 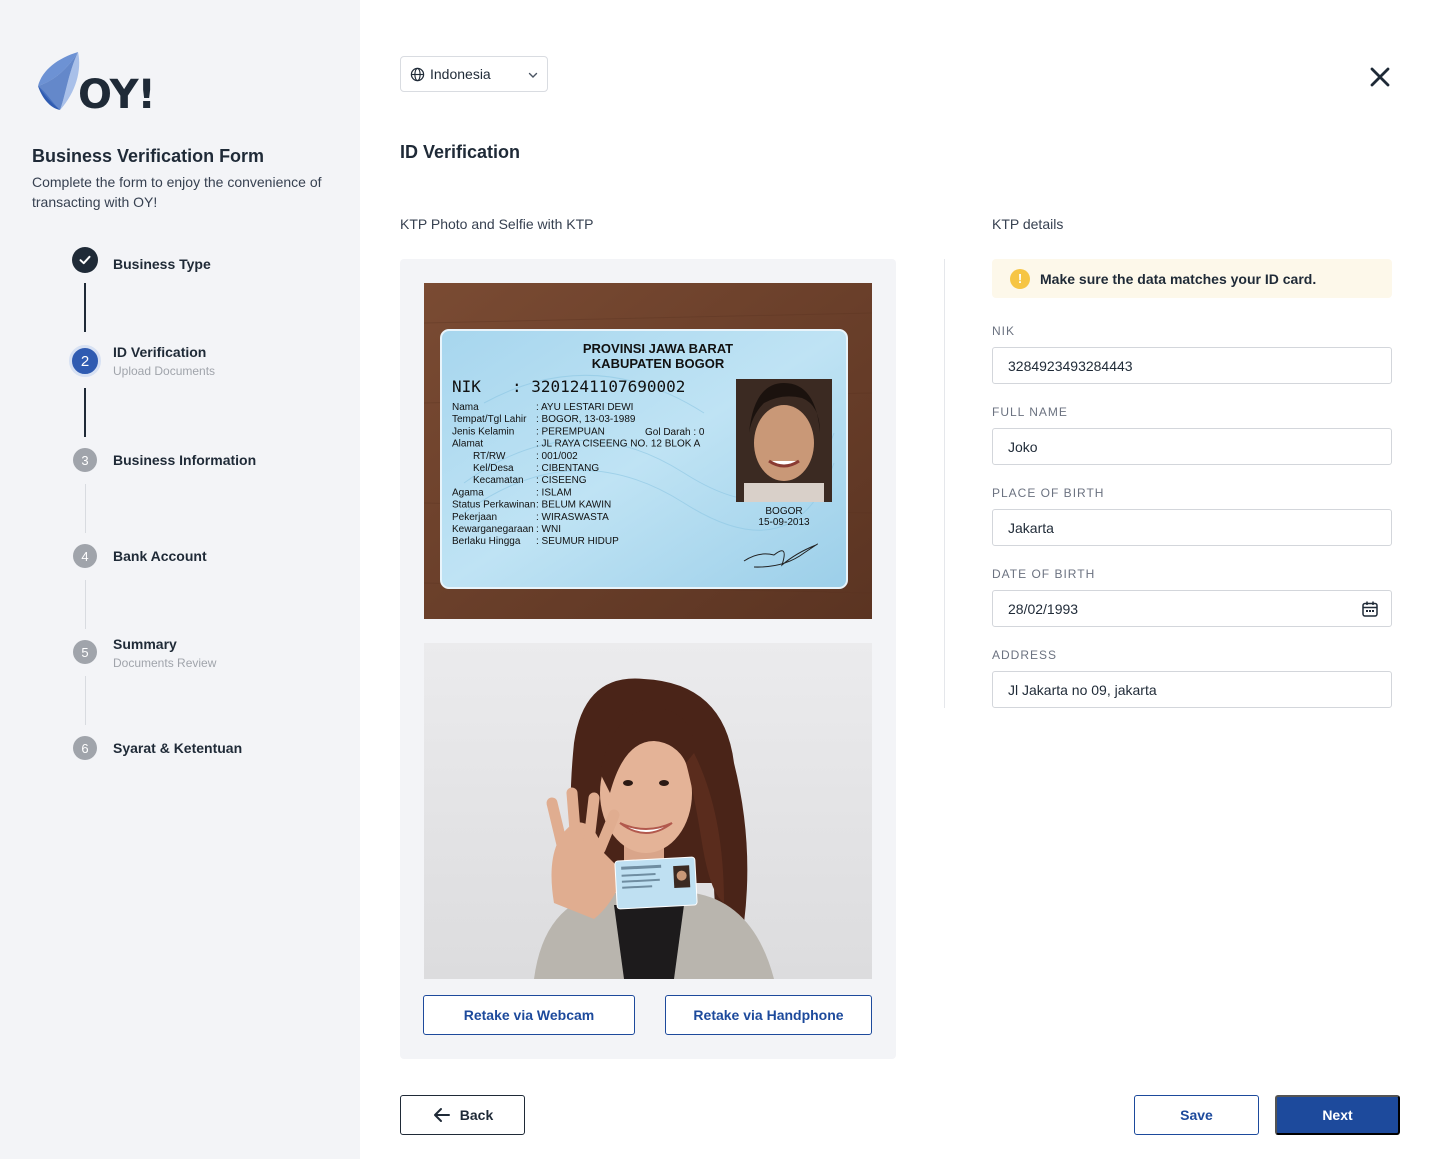 What do you see at coordinates (658, 348) in the screenshot?
I see `ktp-province: PROVINSI JAWA BARAT` at bounding box center [658, 348].